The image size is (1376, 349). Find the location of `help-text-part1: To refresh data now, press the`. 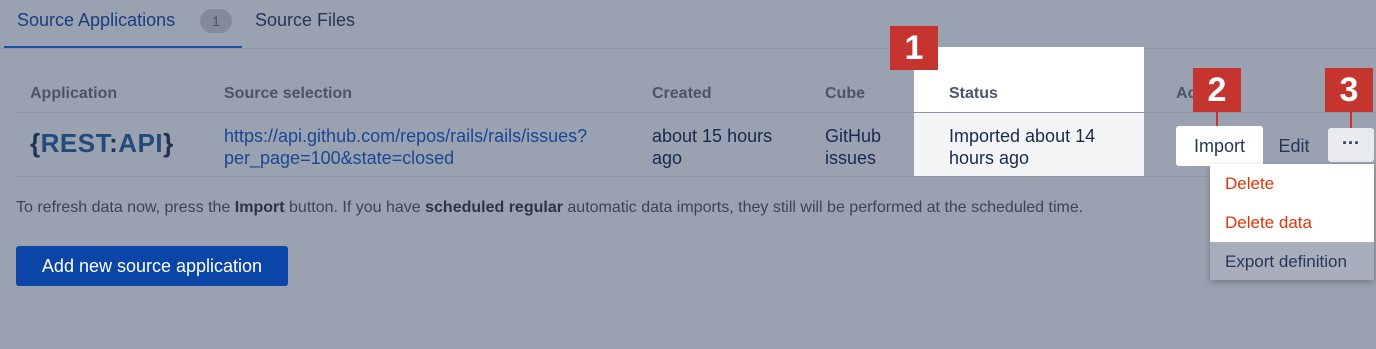

help-text-part1: To refresh data now, press the is located at coordinates (125, 207).